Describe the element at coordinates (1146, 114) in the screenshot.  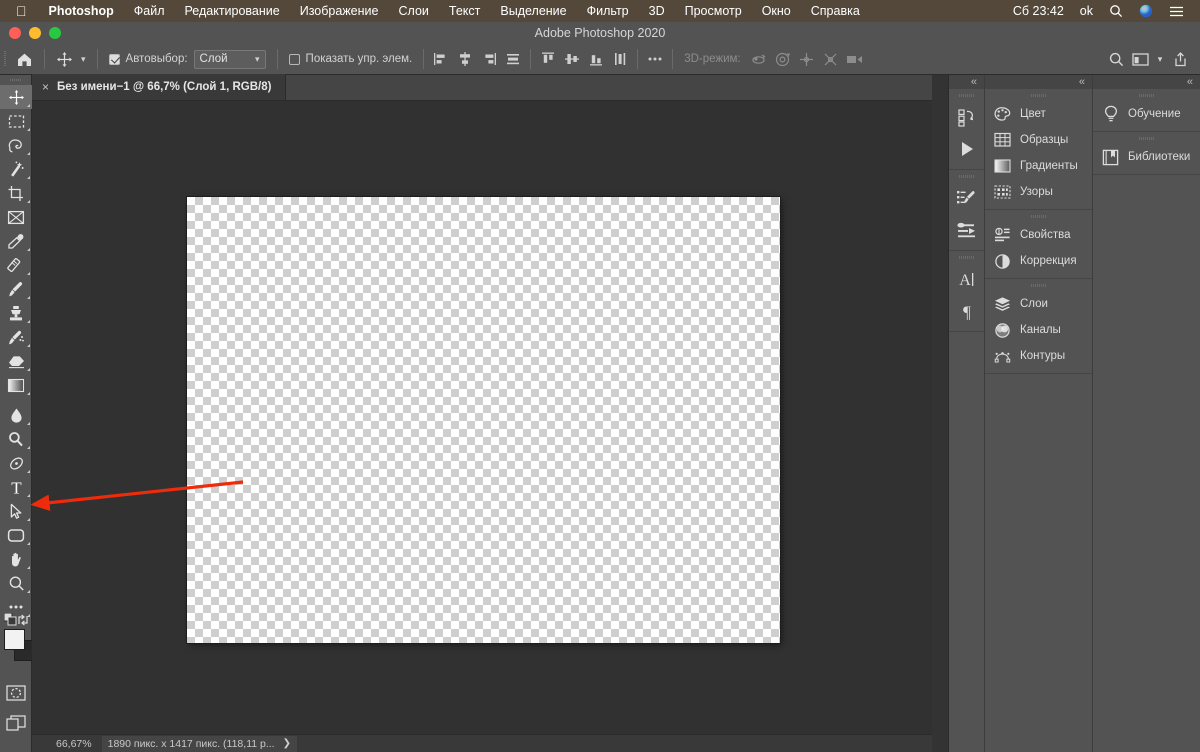
I see `panel-item-learn: Обучение` at that location.